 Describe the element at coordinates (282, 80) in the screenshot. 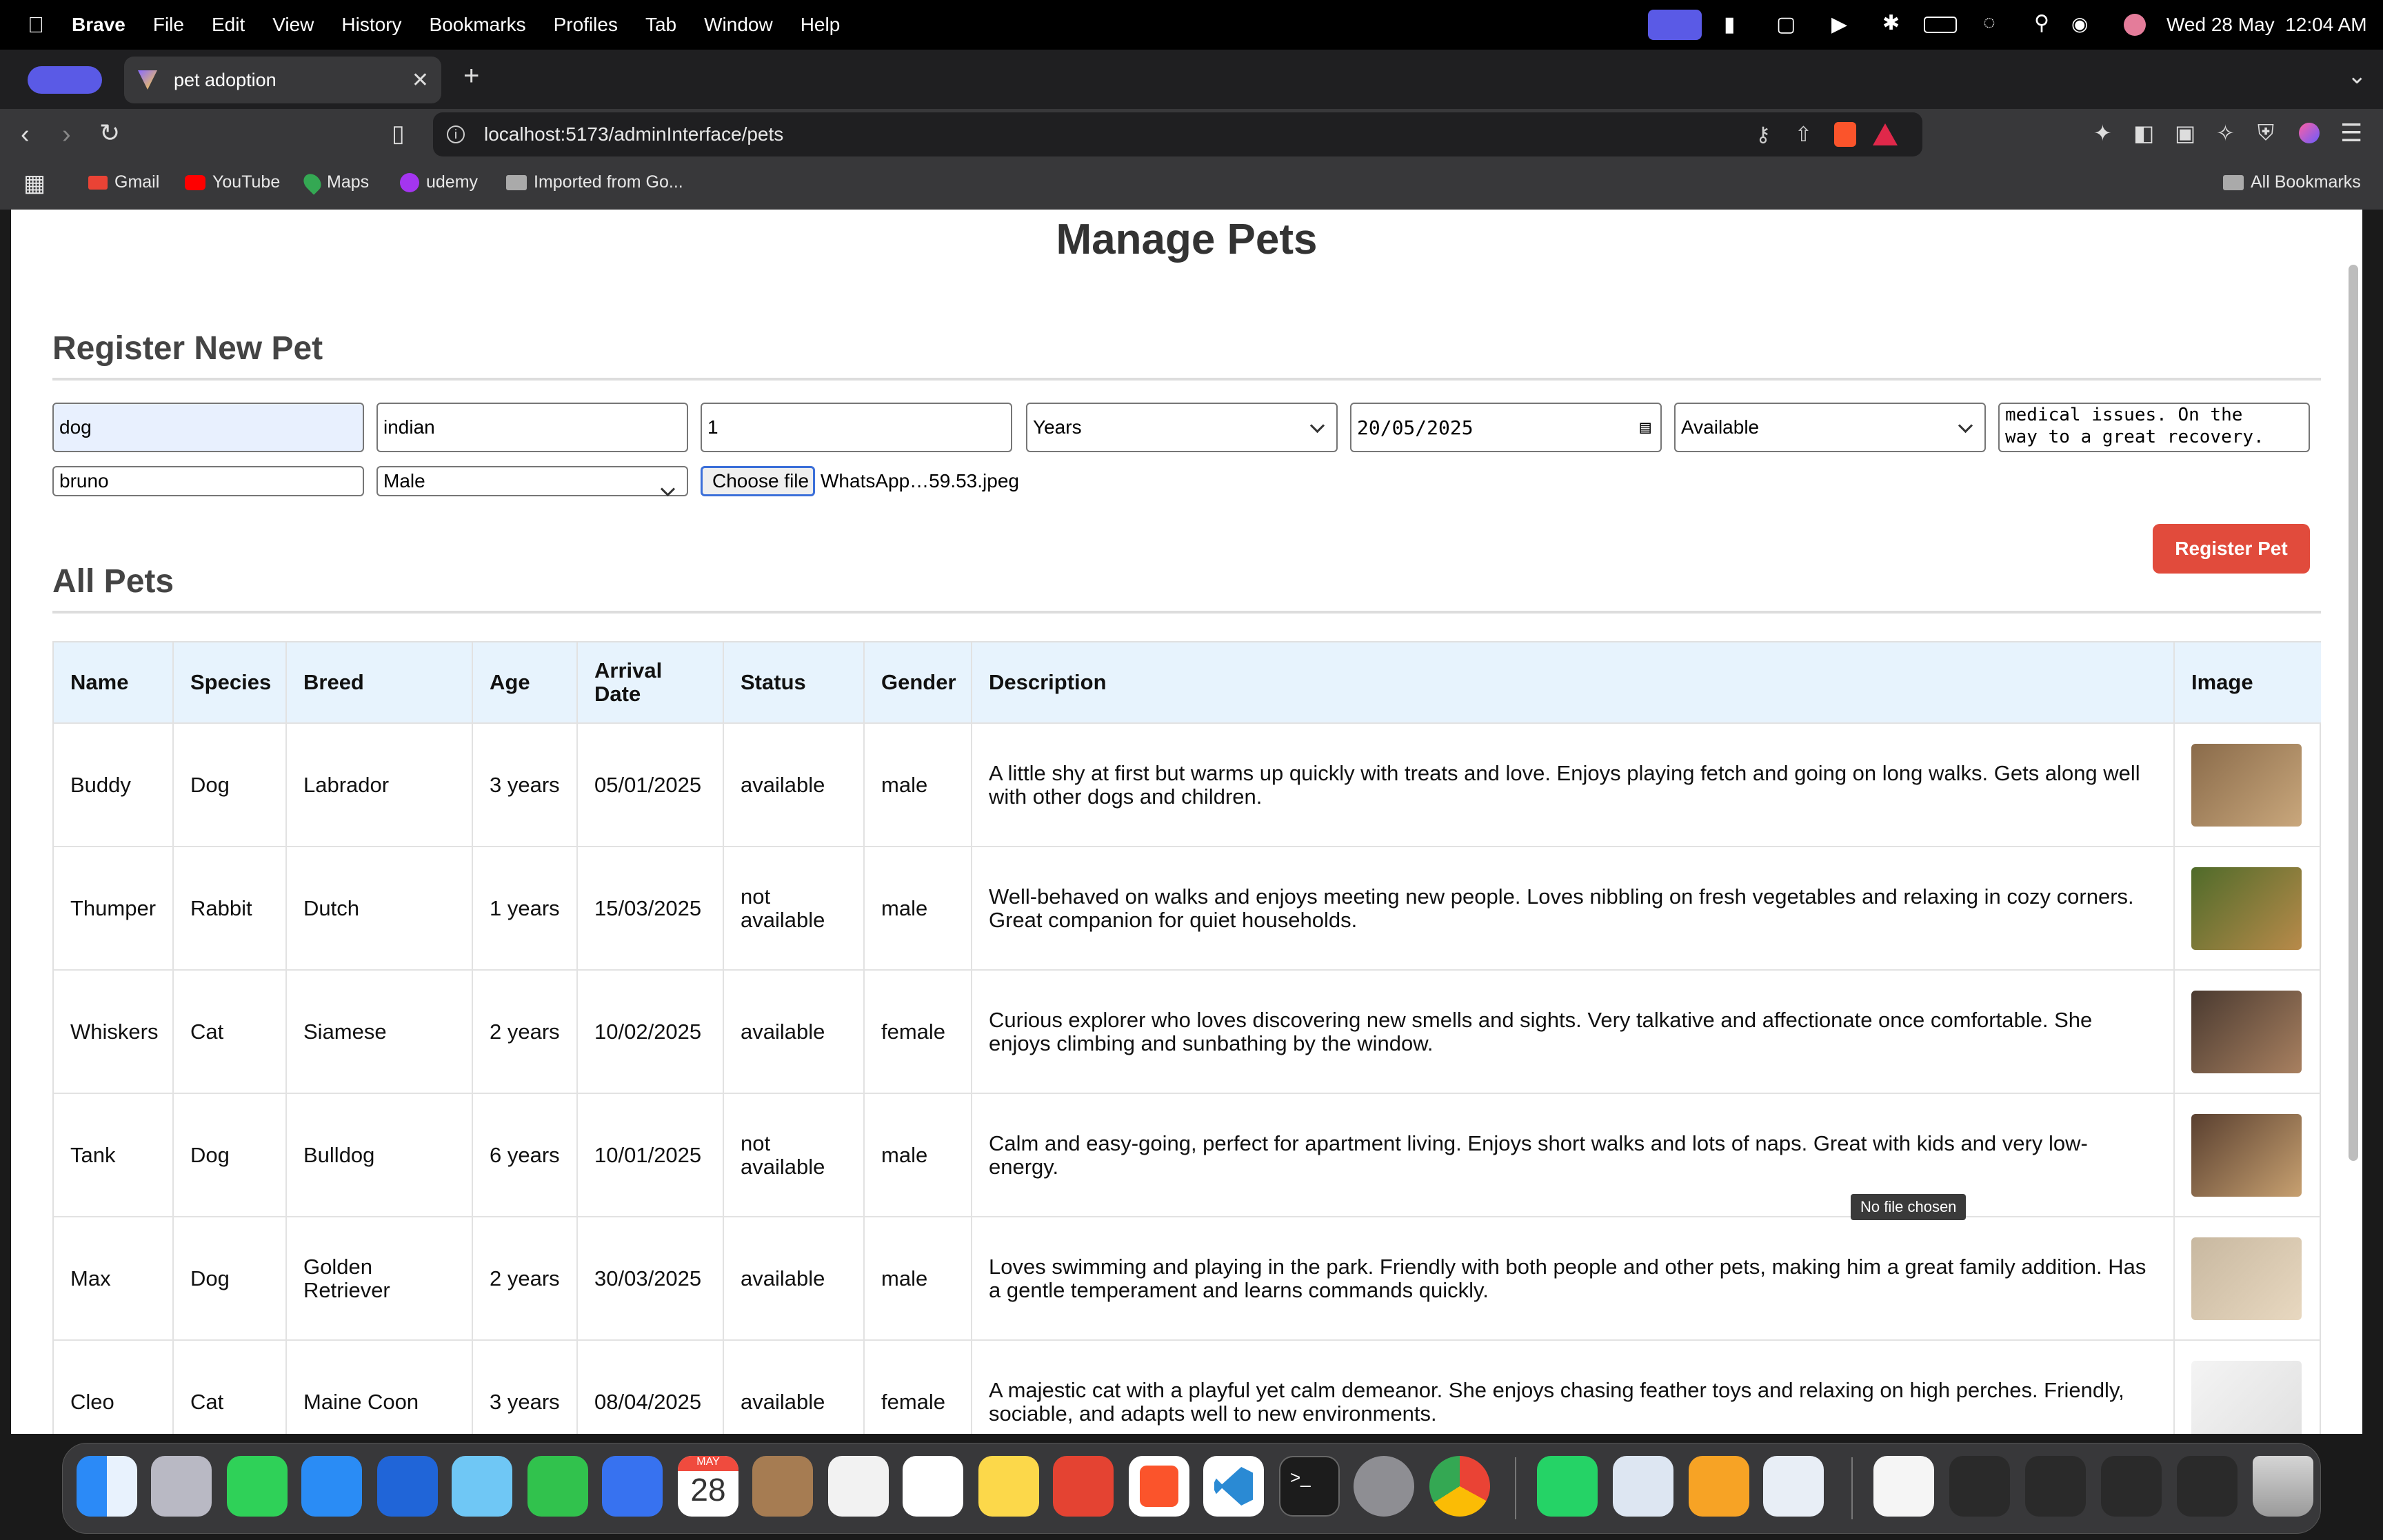

I see `tab-pet-adoption: pet adoption ✕` at that location.